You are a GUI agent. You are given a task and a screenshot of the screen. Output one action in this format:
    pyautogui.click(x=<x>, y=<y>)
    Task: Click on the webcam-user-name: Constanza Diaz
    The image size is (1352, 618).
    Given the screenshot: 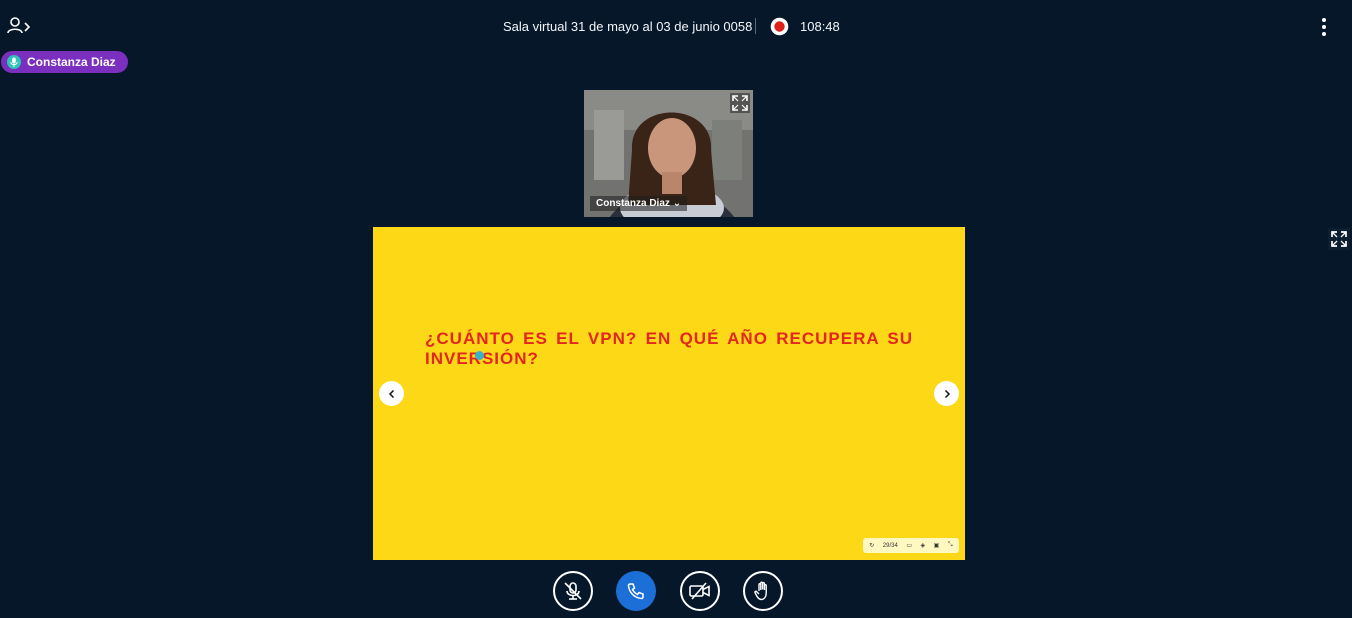 What is the action you would take?
    pyautogui.click(x=633, y=203)
    